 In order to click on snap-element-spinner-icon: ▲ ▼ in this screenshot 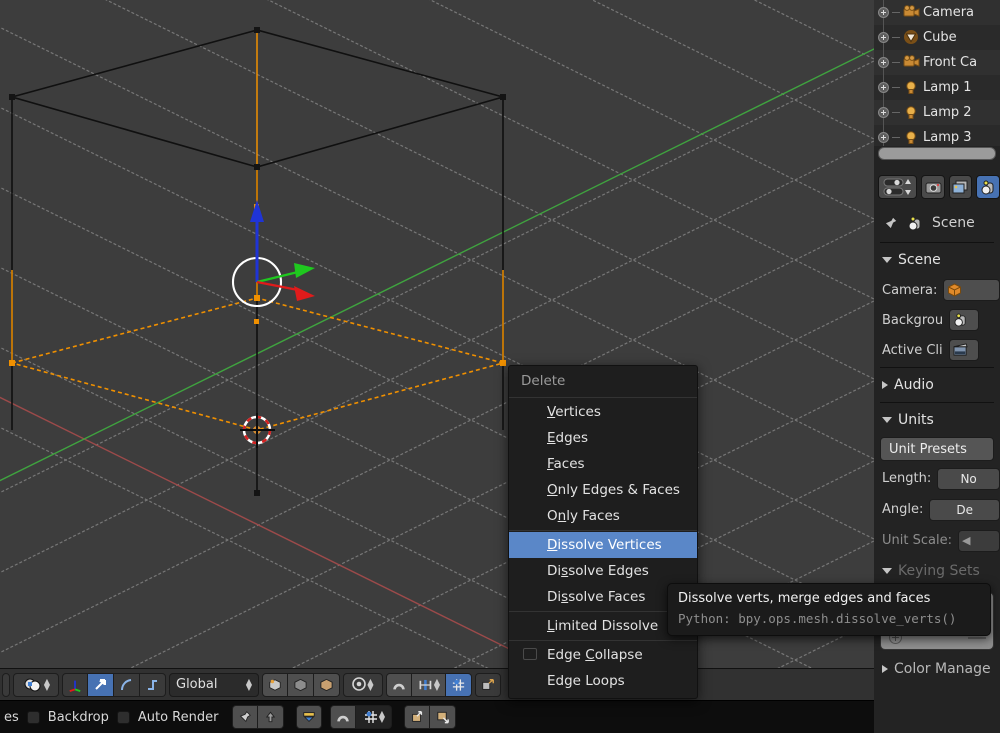, I will do `click(437, 684)`.